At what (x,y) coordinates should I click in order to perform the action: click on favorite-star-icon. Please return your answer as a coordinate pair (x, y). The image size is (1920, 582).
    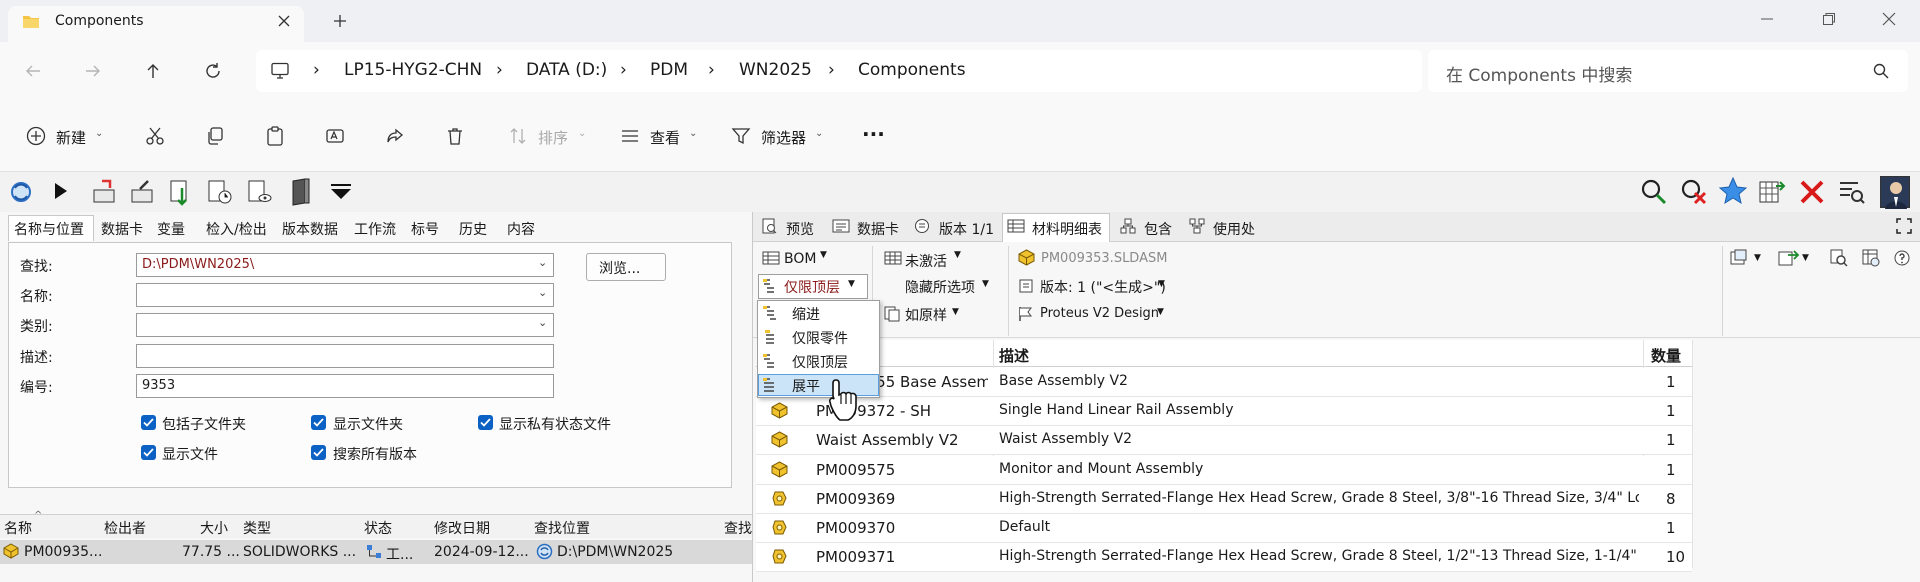
    Looking at the image, I should click on (1733, 191).